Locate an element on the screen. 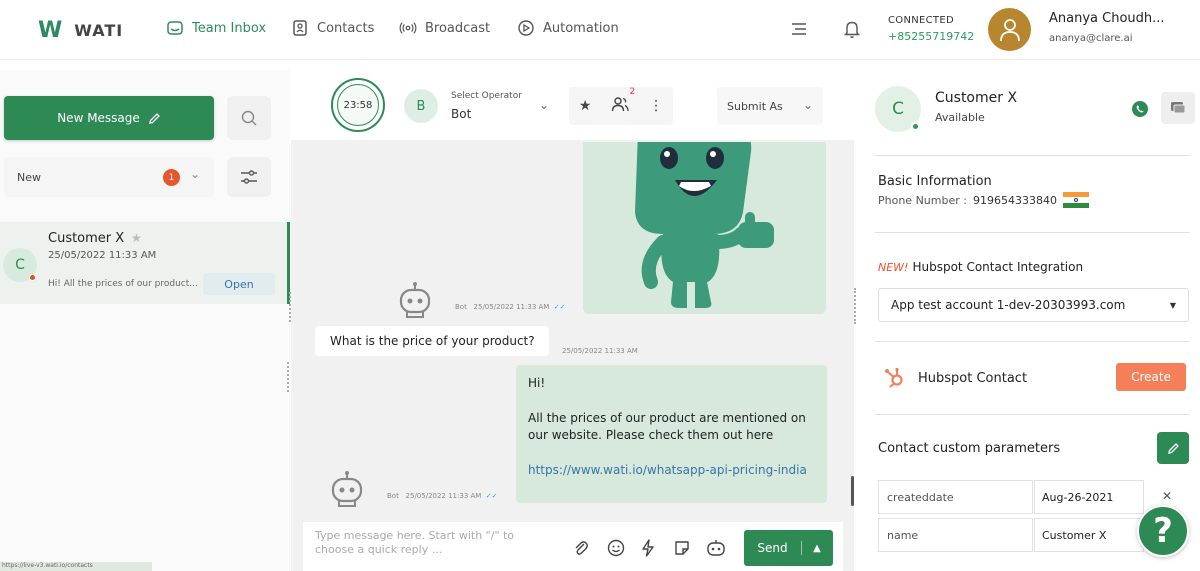 The width and height of the screenshot is (1200, 571). chat-status-filter: New 1 ⌄ is located at coordinates (109, 177).